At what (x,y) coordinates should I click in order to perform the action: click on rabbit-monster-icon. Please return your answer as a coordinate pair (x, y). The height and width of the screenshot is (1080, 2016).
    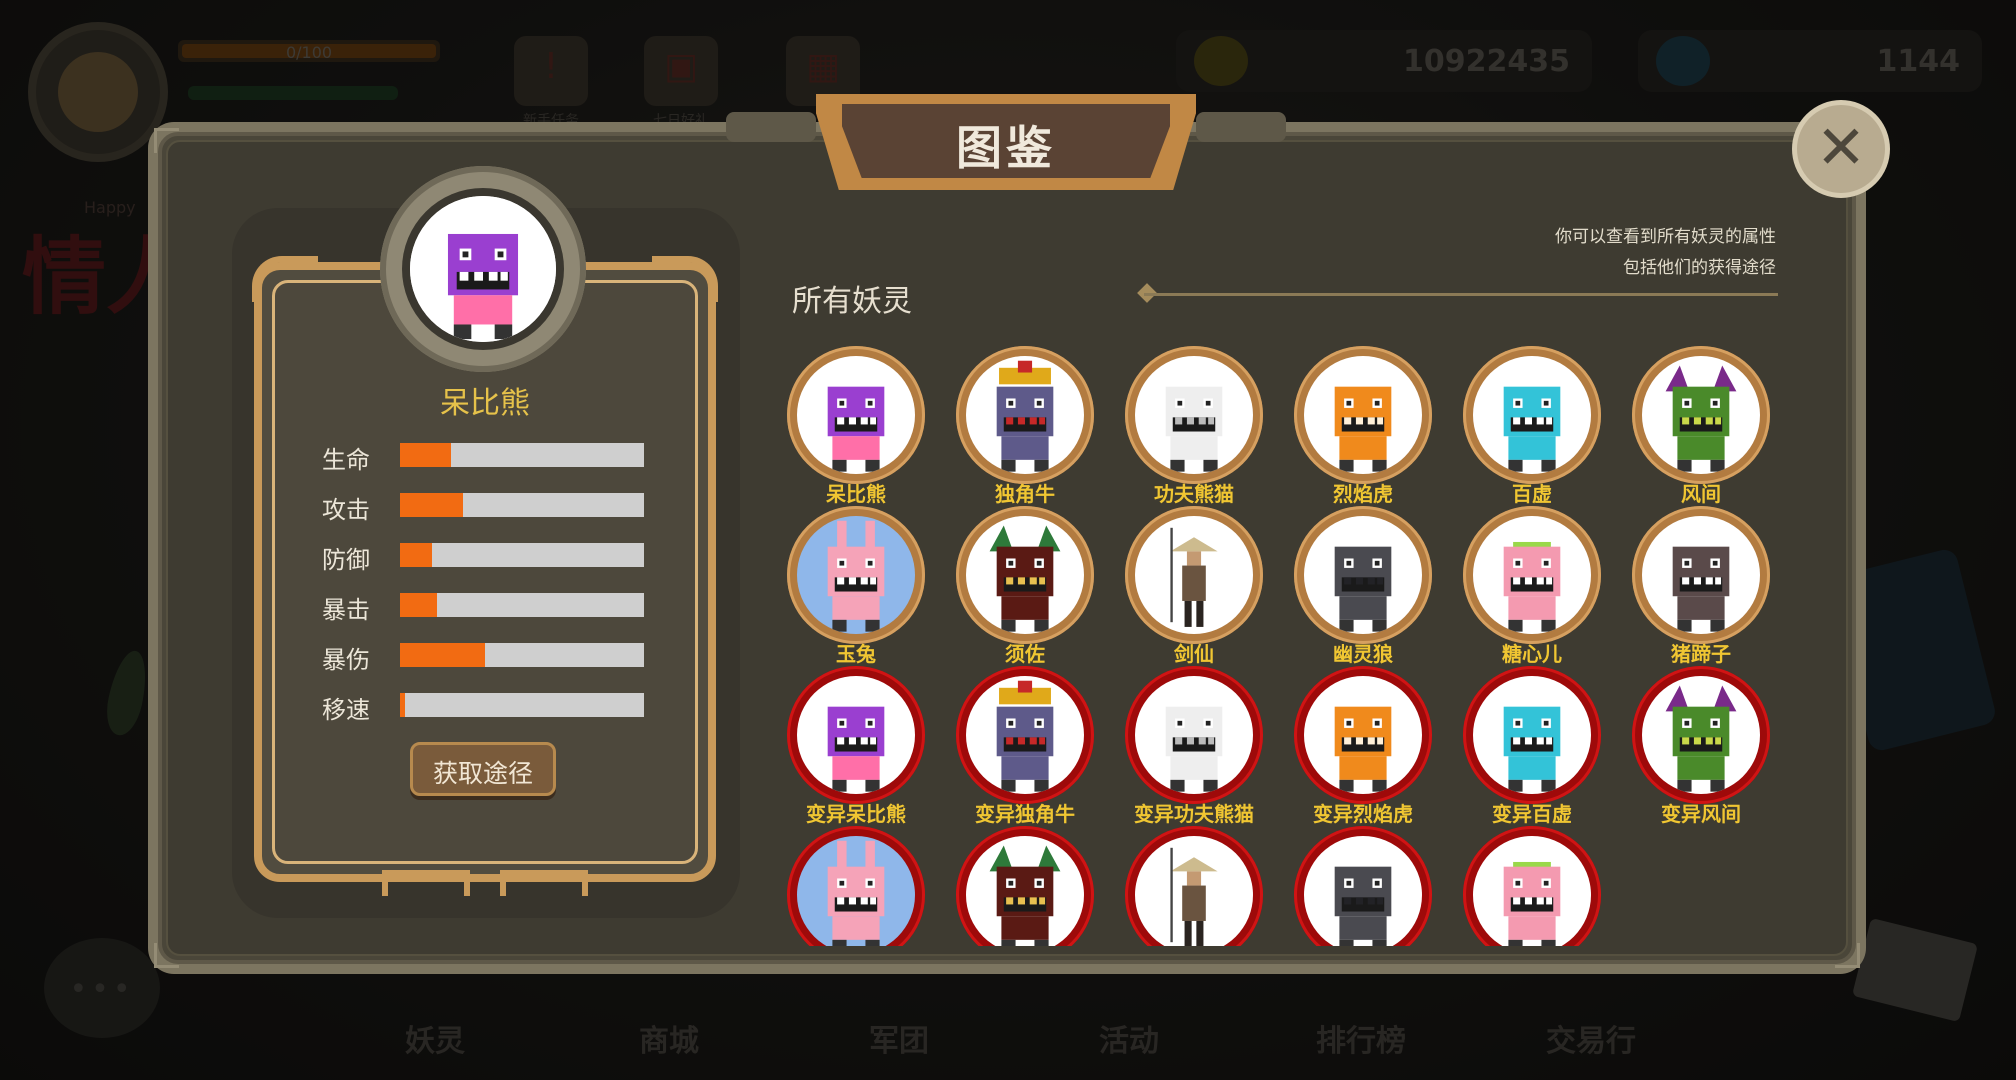
    Looking at the image, I should click on (856, 891).